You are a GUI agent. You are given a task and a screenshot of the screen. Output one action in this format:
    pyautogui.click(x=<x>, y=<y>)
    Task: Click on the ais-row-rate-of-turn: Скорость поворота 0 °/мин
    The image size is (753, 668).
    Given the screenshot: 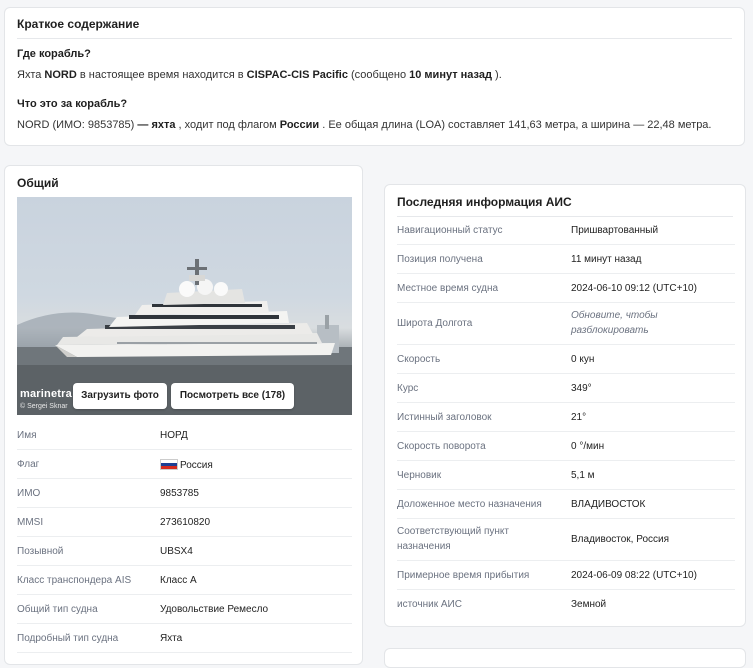 What is the action you would take?
    pyautogui.click(x=566, y=446)
    